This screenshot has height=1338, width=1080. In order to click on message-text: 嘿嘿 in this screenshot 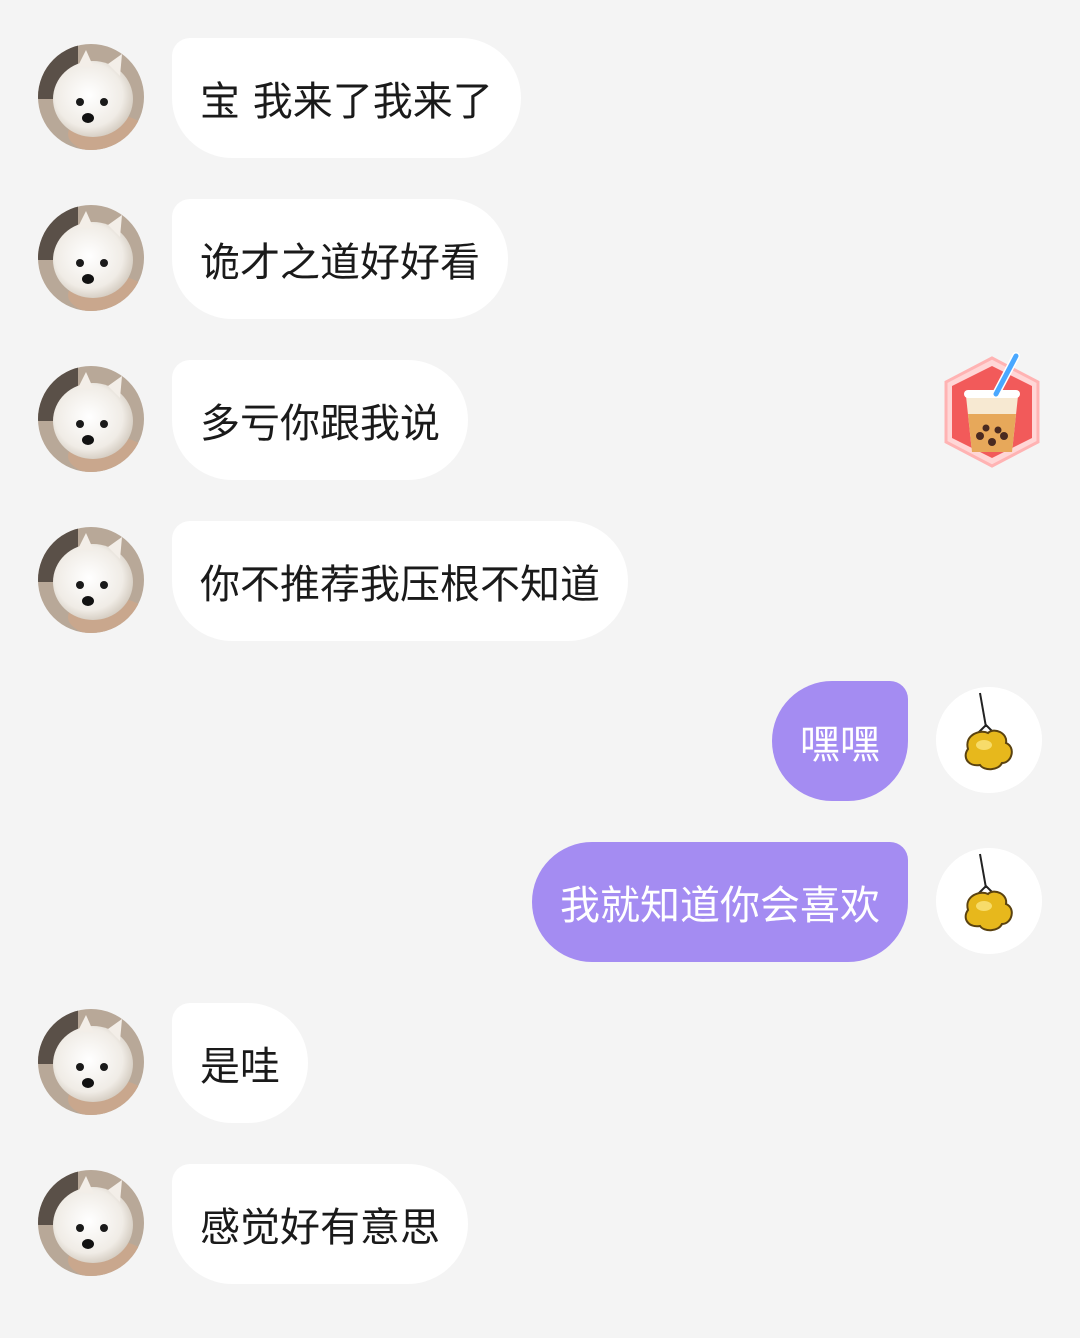, I will do `click(840, 745)`.